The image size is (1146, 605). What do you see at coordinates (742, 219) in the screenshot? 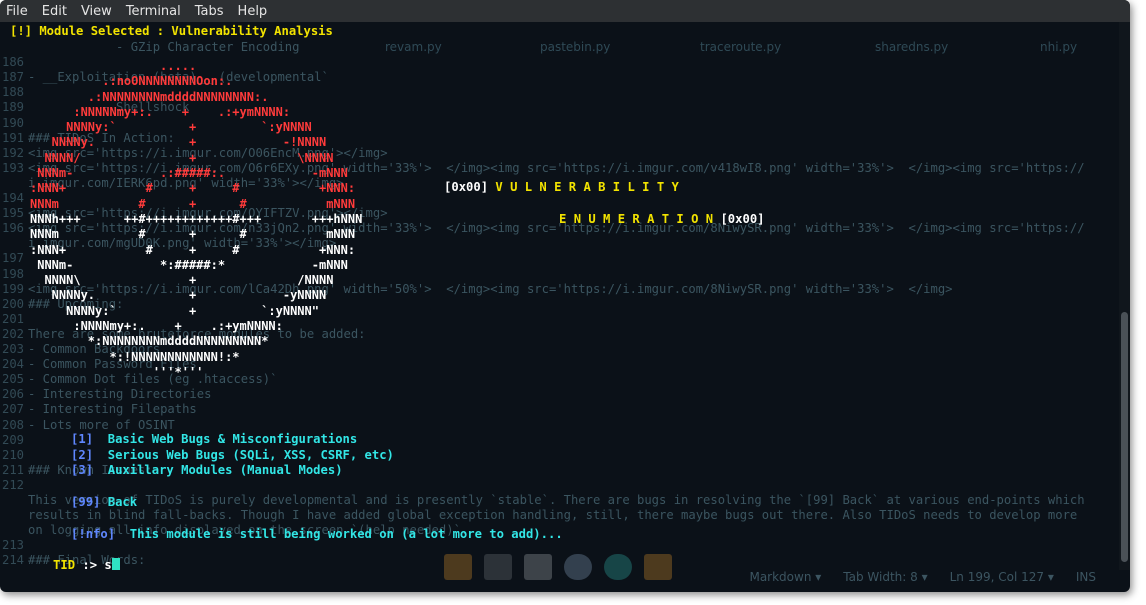
I see `title-hex-right: [0x00]` at bounding box center [742, 219].